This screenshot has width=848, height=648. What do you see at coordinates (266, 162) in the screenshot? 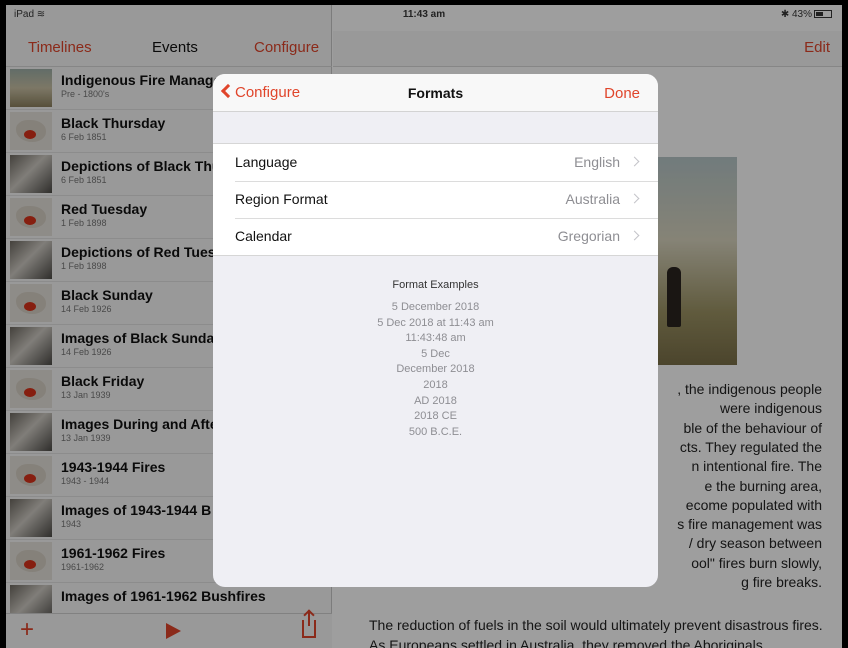
I see `setting-label: Language` at bounding box center [266, 162].